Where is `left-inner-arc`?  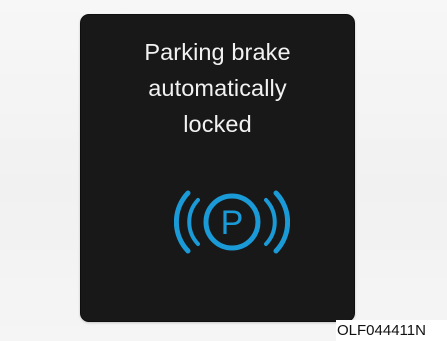
left-inner-arc is located at coordinates (193, 222).